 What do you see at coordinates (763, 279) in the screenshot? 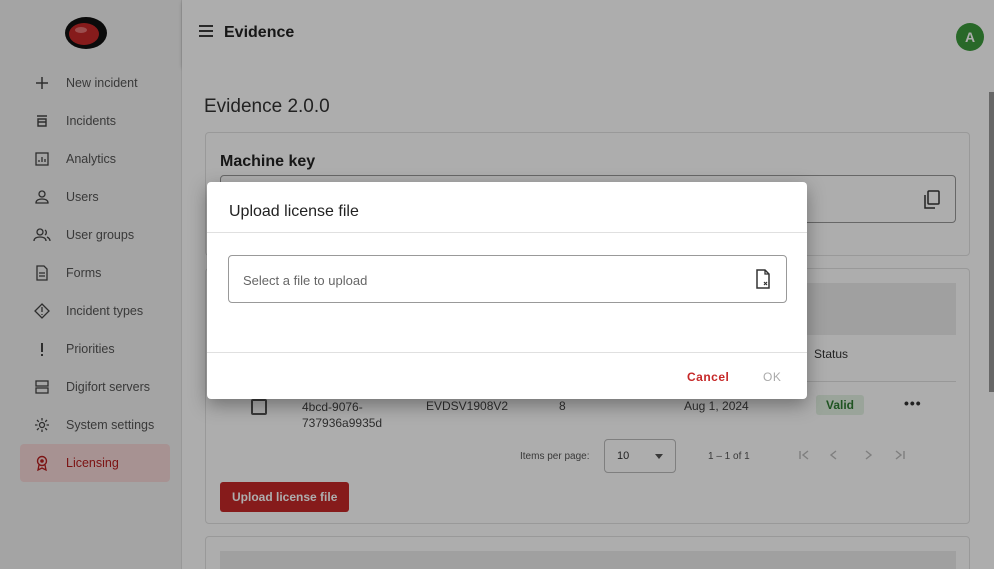
I see `file-upload-icon` at bounding box center [763, 279].